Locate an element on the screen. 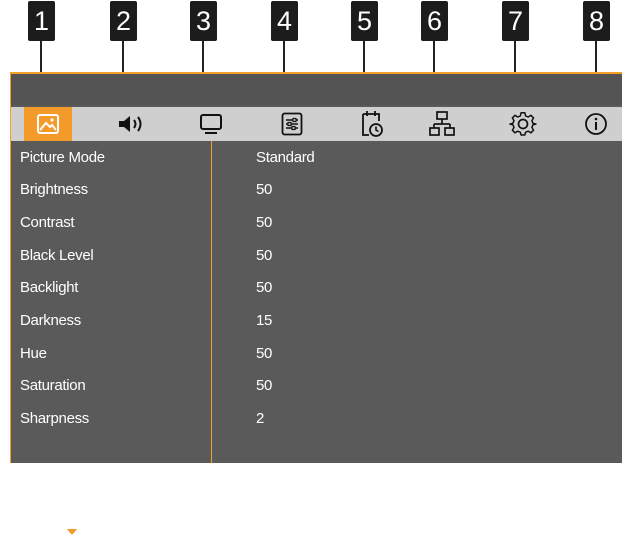 This screenshot has width=622, height=535. setting-backlight: Backlight is located at coordinates (49, 288).